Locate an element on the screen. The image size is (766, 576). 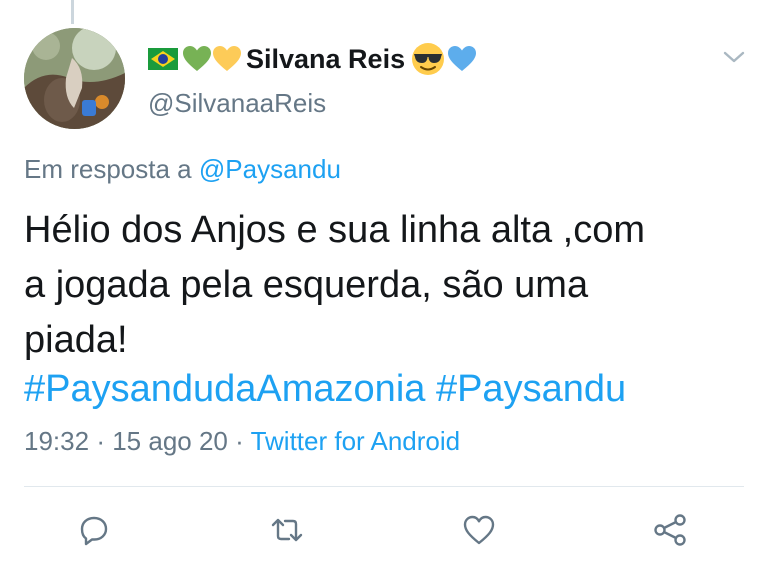
like-icon is located at coordinates (479, 530).